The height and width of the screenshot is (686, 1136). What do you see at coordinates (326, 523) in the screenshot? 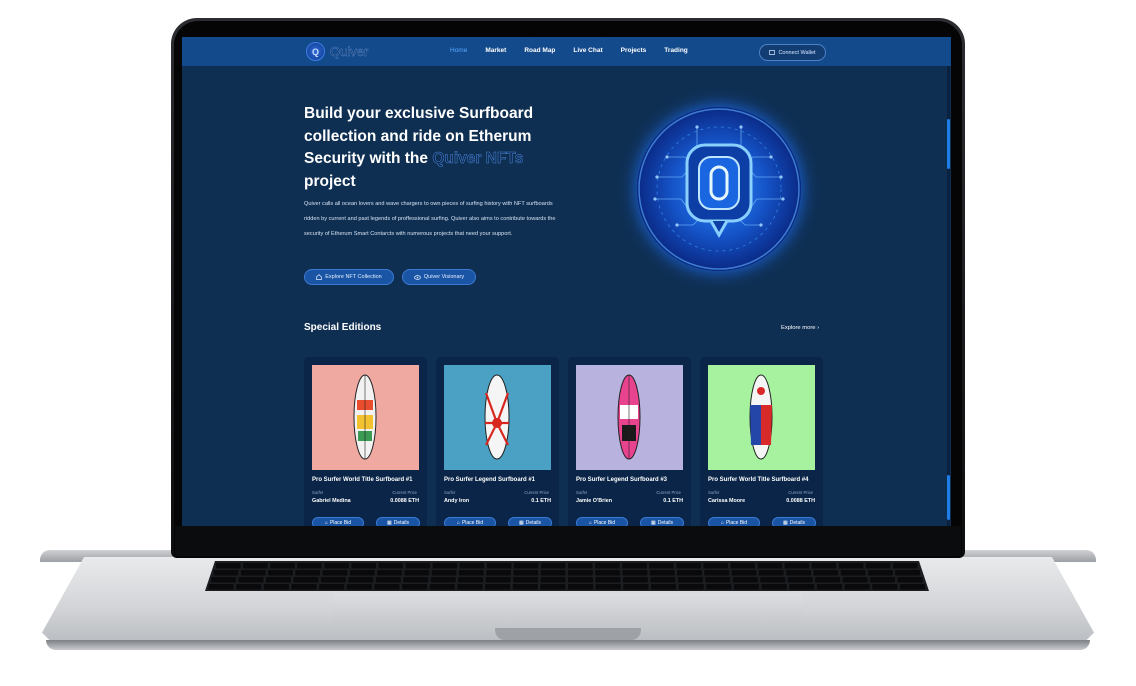
I see `lock-icon: ⌂` at bounding box center [326, 523].